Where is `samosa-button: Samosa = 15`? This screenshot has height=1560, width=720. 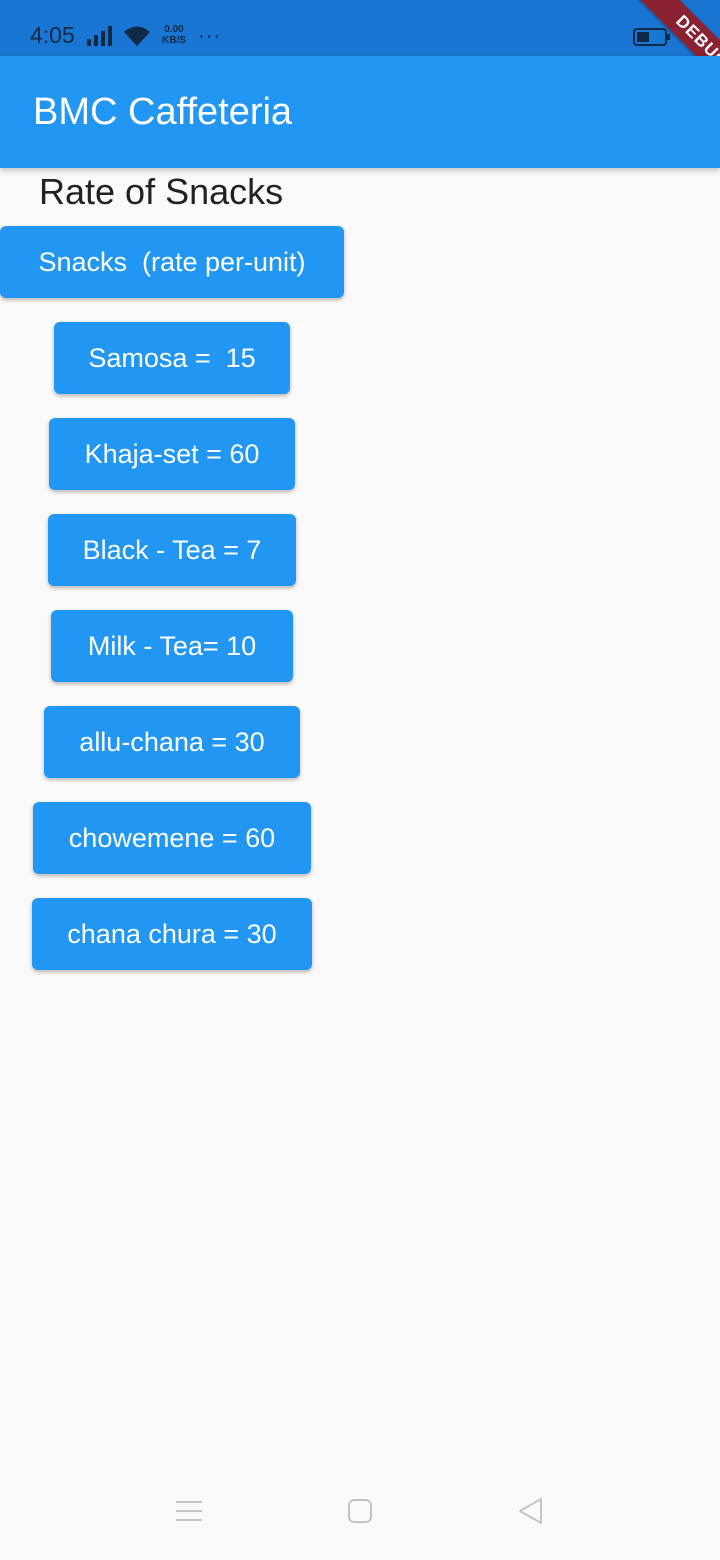 samosa-button: Samosa = 15 is located at coordinates (172, 358).